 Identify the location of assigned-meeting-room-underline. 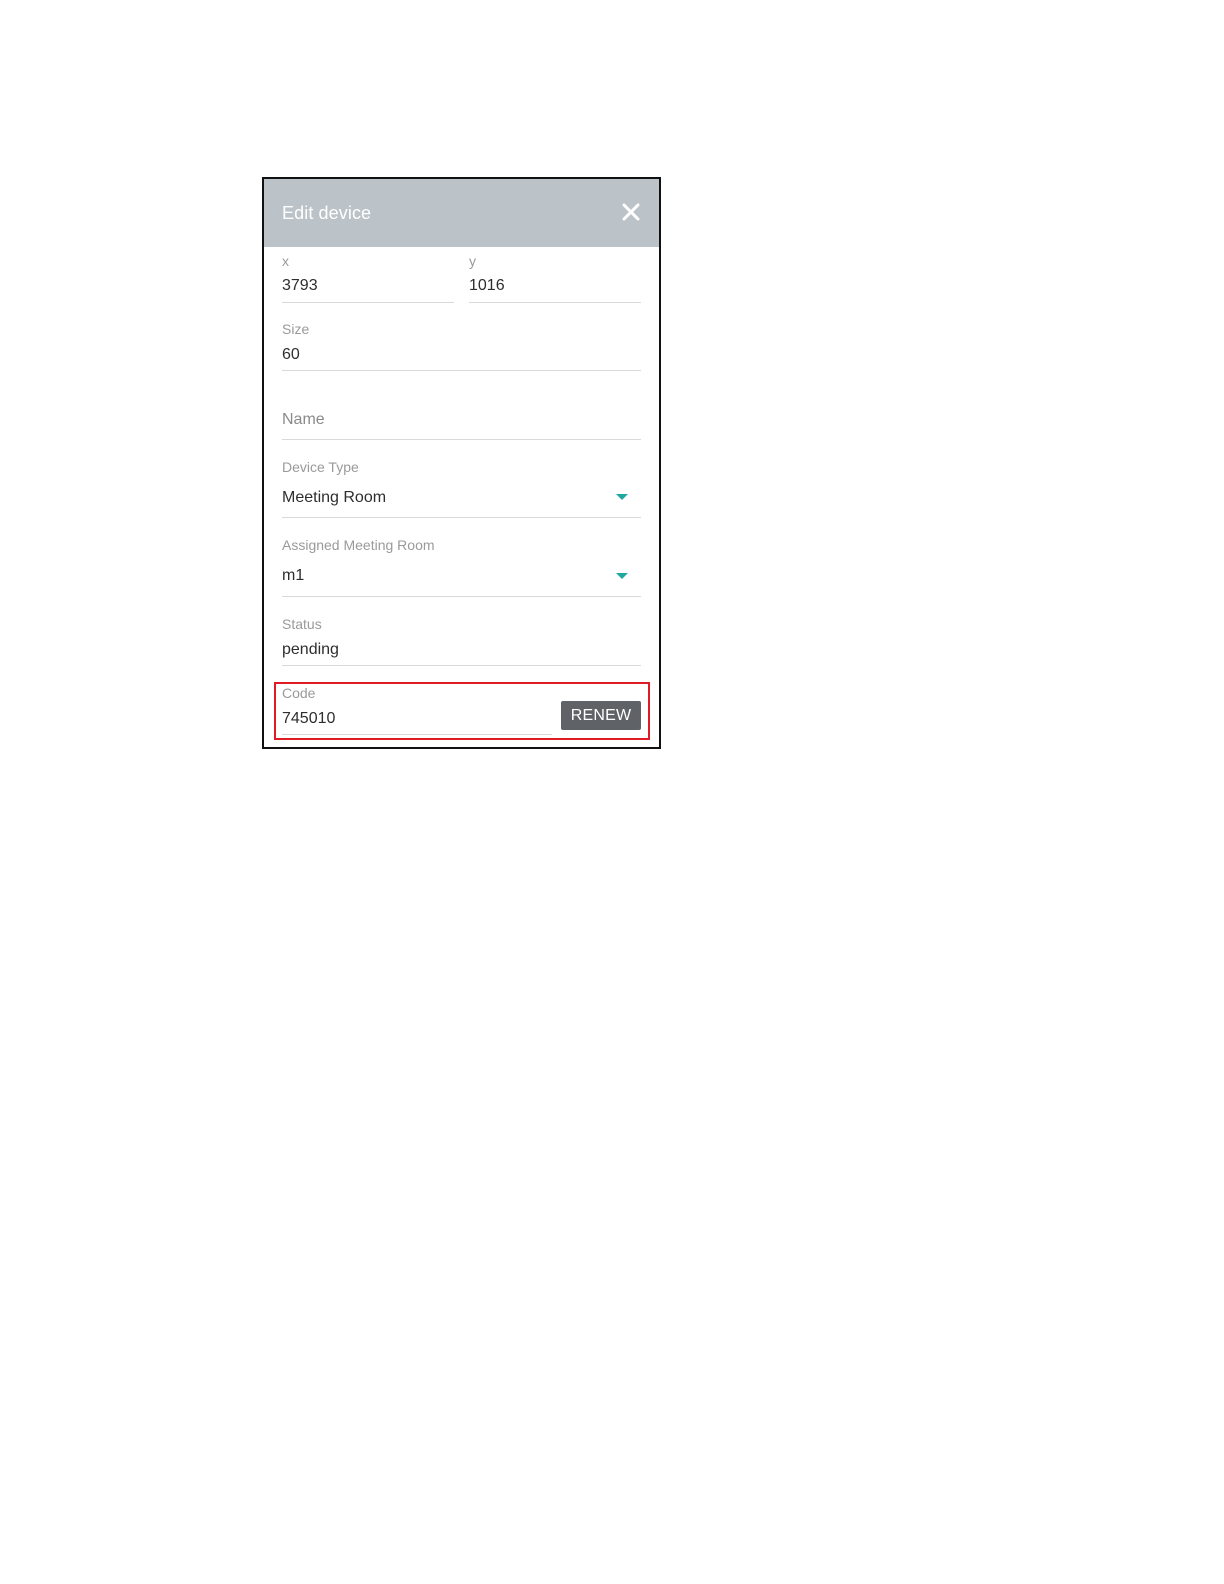
(461, 596).